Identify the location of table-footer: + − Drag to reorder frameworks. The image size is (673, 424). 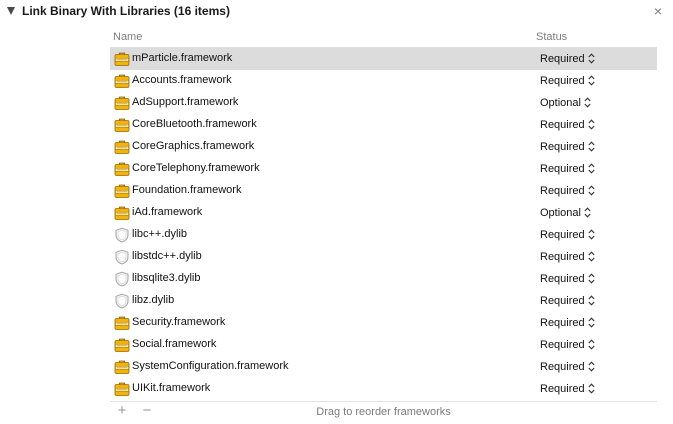
(383, 412).